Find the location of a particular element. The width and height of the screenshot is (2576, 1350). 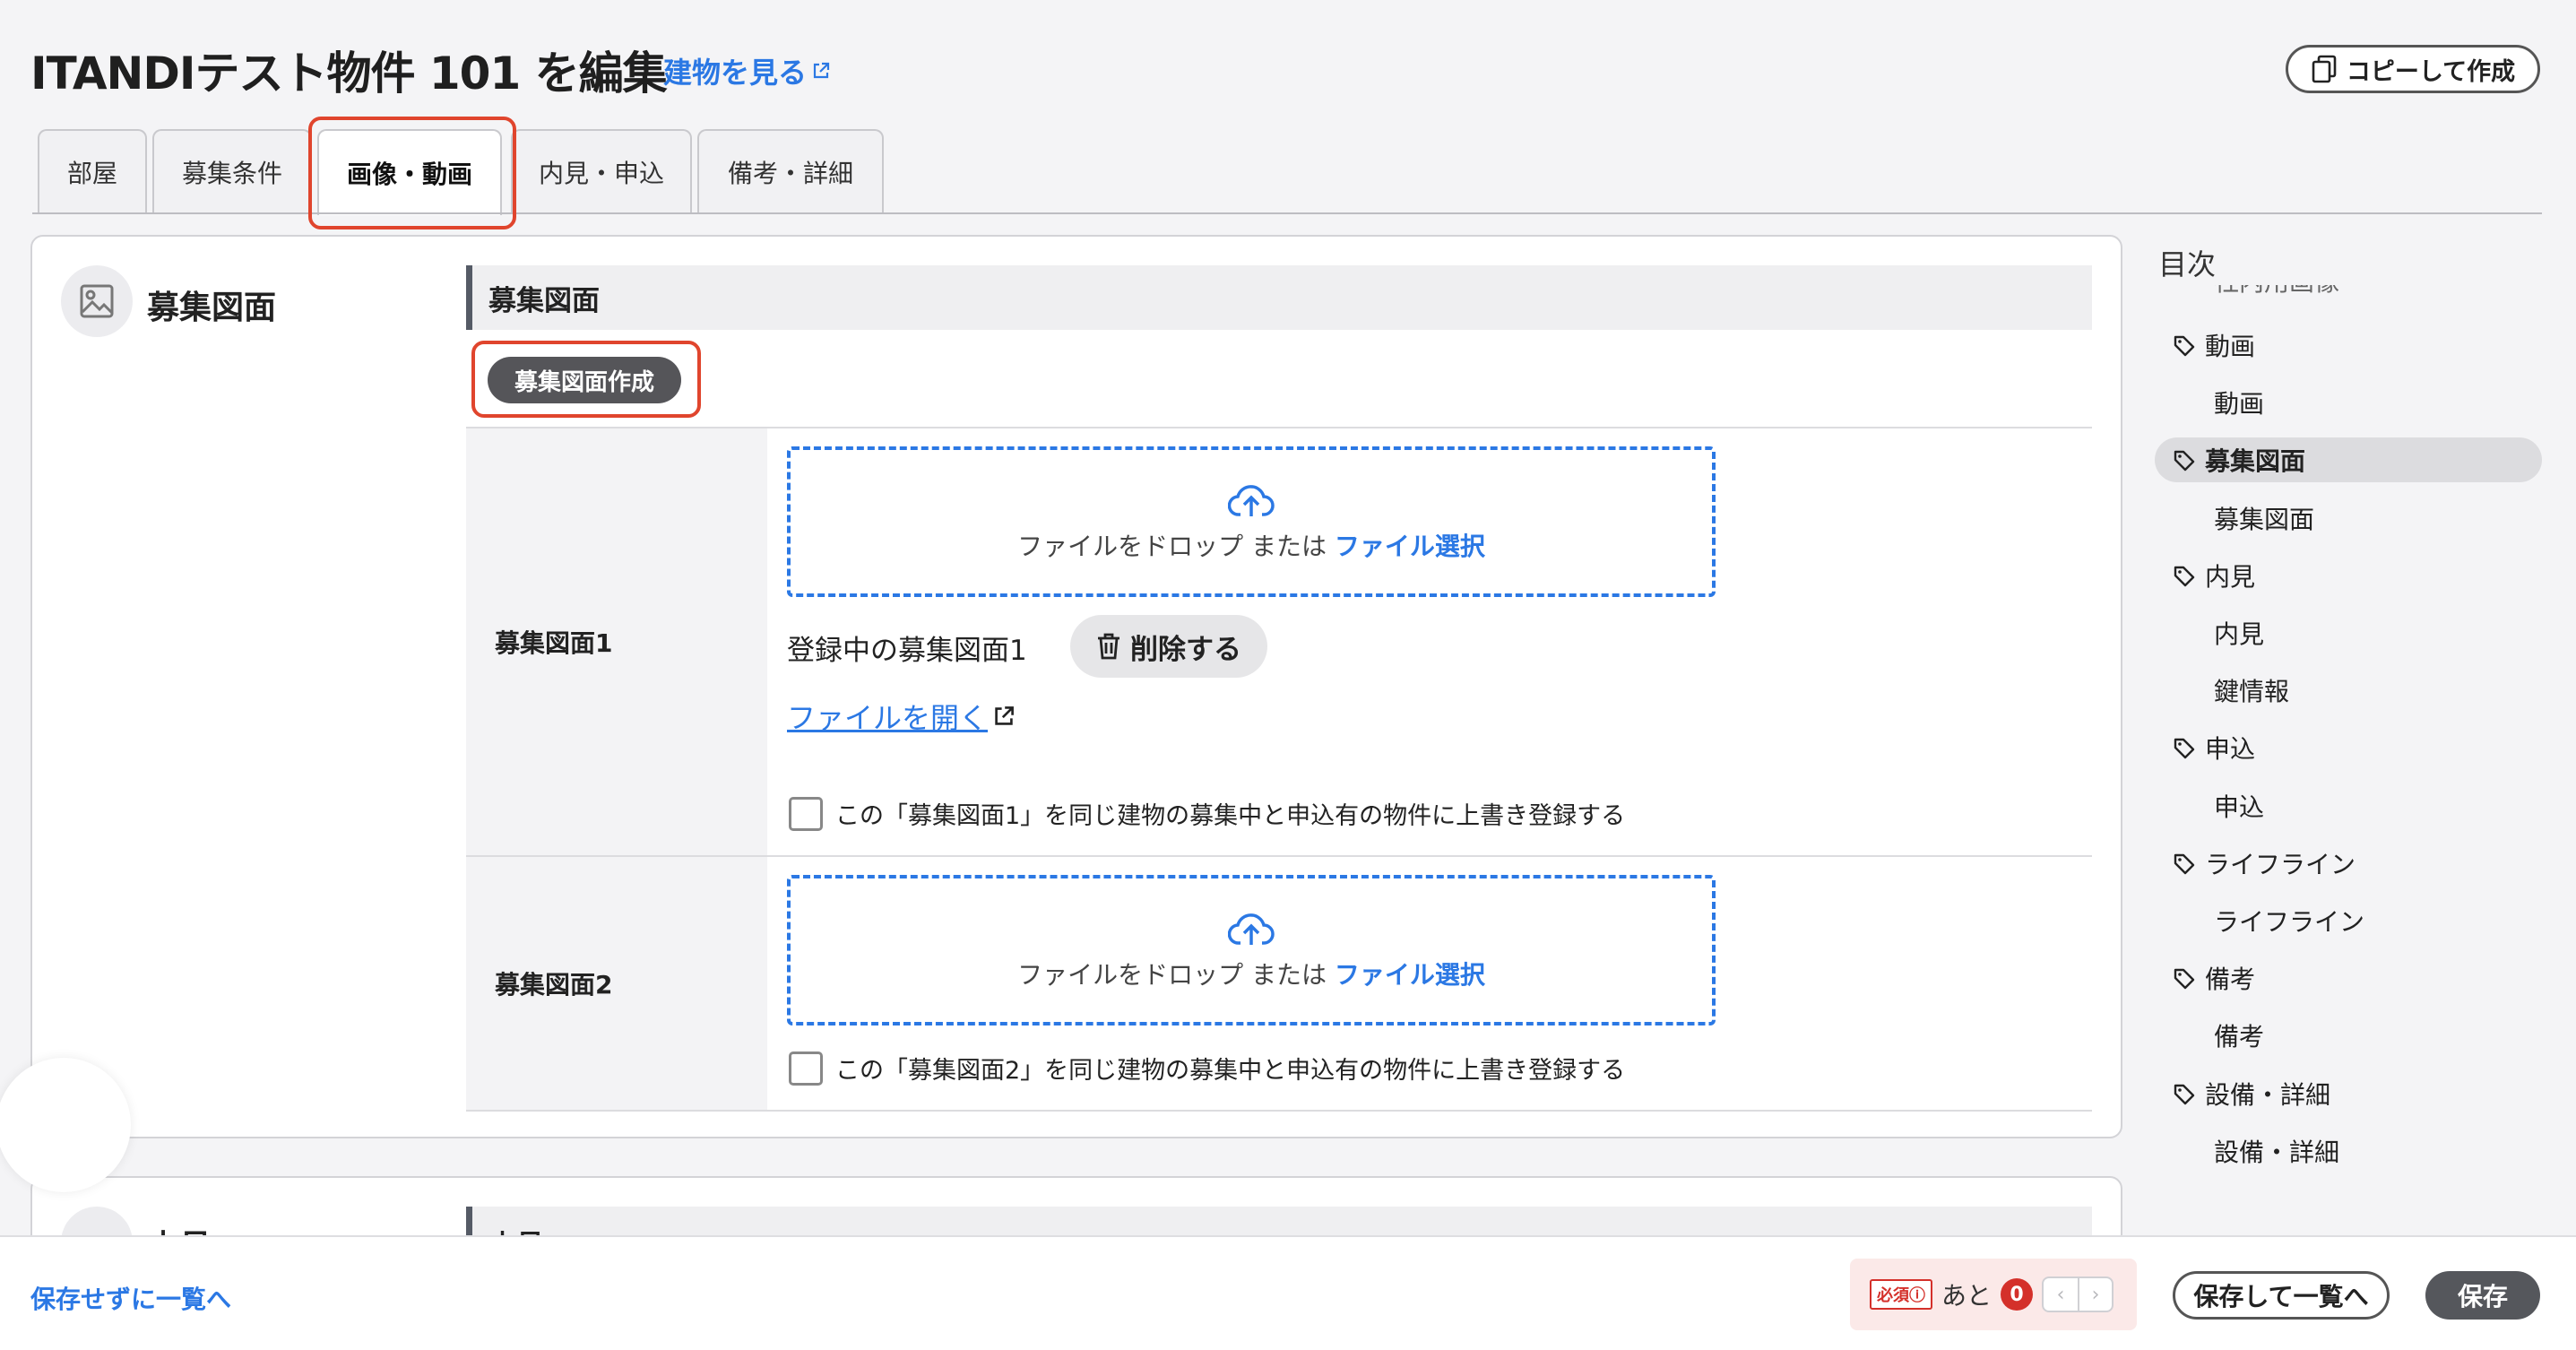

image-icon is located at coordinates (97, 301).